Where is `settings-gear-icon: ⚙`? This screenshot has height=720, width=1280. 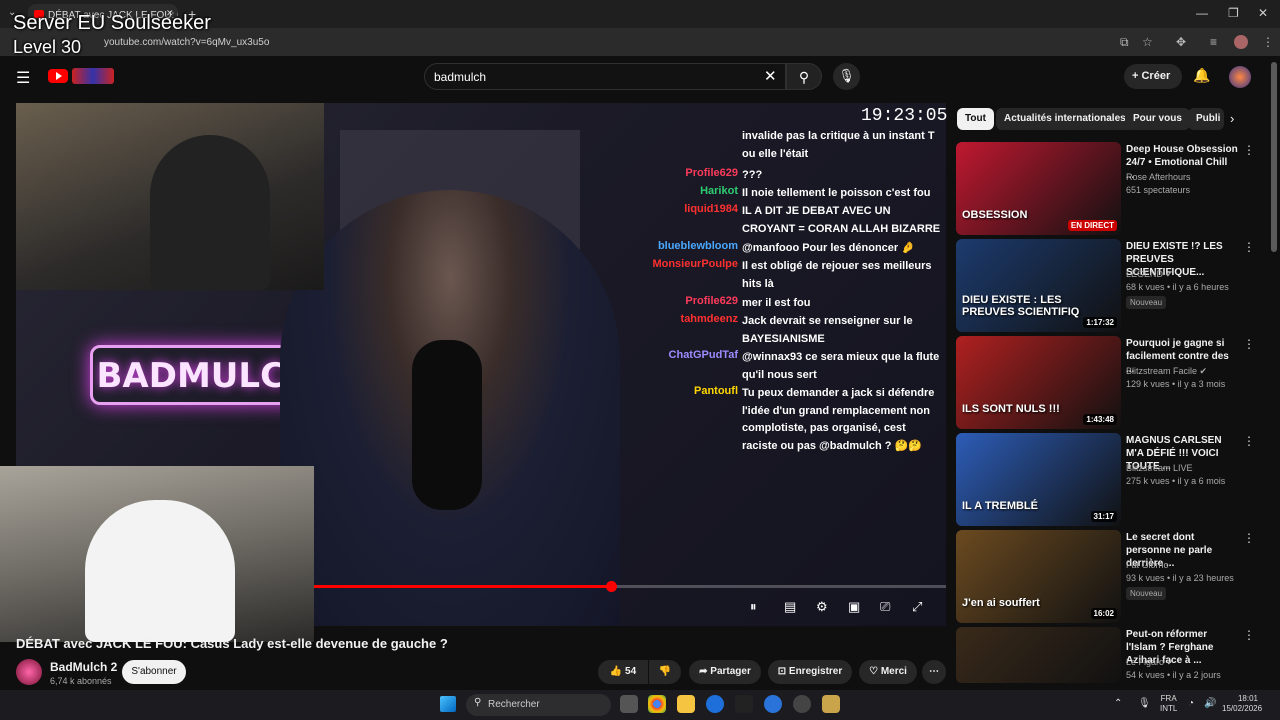
settings-gear-icon: ⚙ is located at coordinates (822, 607).